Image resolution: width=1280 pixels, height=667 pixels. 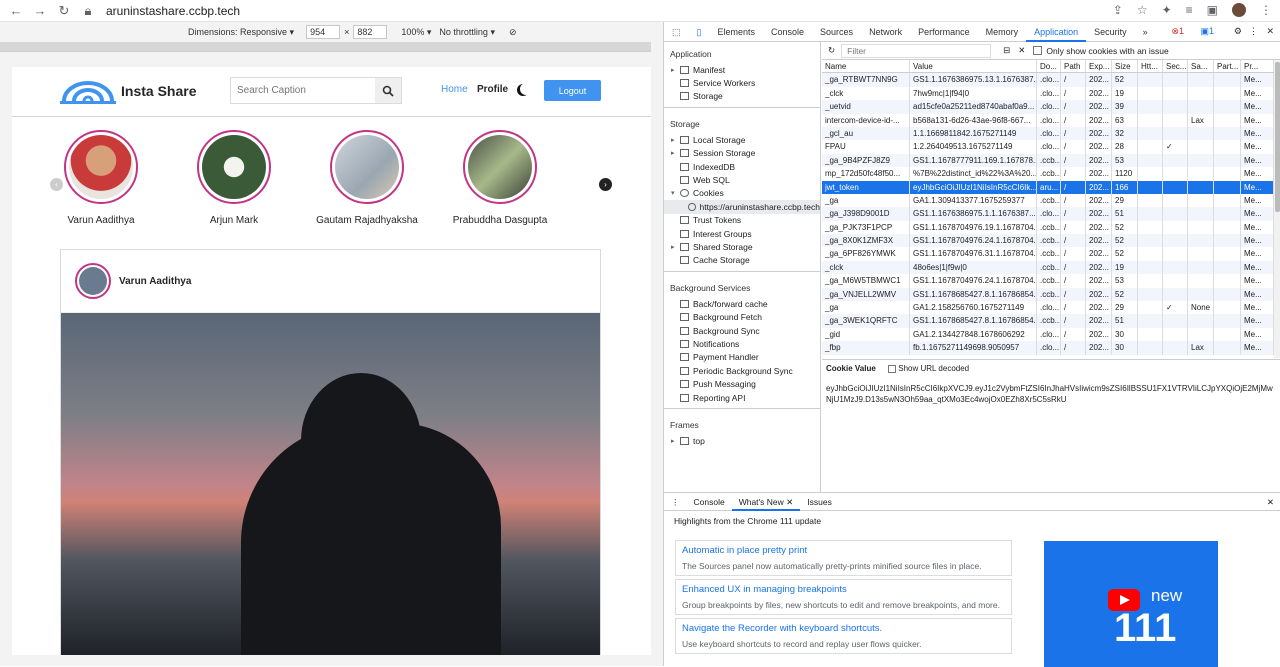 What do you see at coordinates (367, 178) in the screenshot?
I see `story-item: Gautam Rajadhyaksha` at bounding box center [367, 178].